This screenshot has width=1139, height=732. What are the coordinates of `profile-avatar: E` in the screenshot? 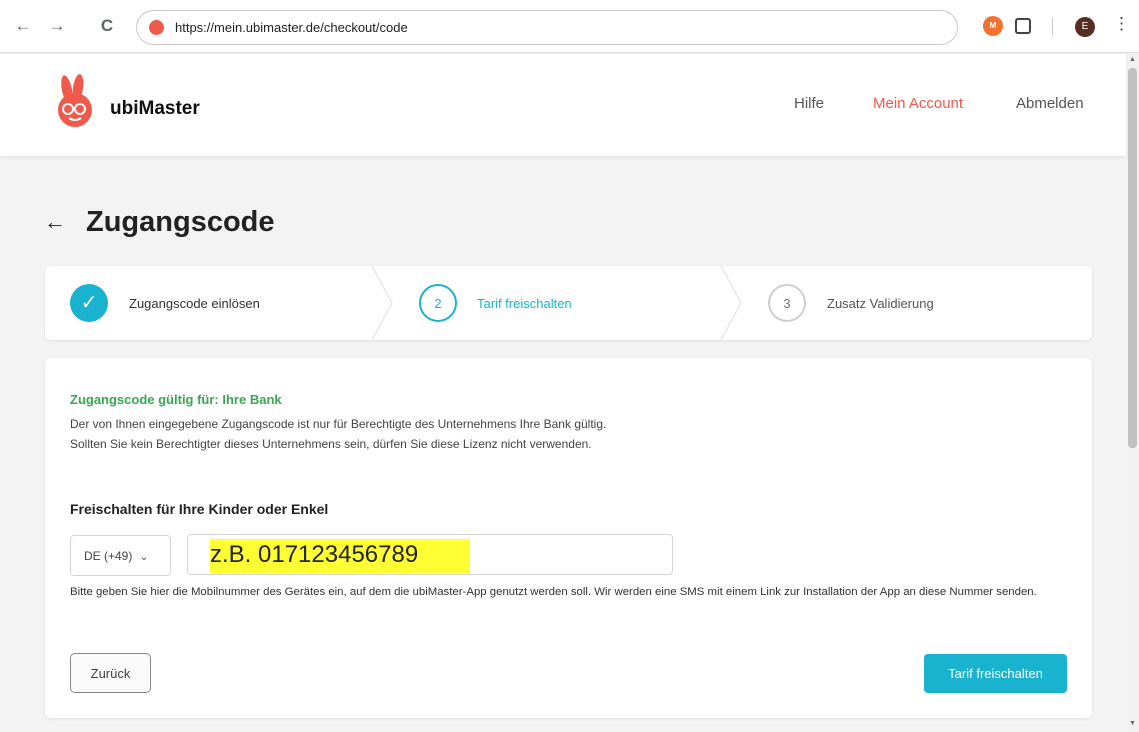 It's located at (1085, 27).